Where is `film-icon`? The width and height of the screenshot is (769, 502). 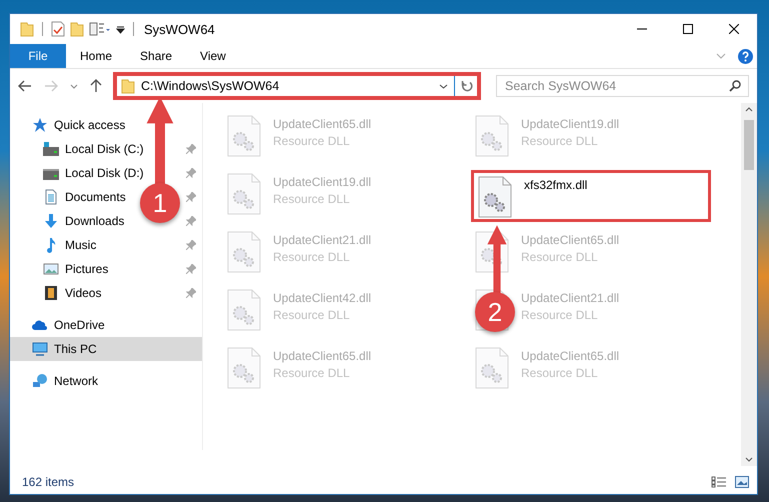 film-icon is located at coordinates (51, 293).